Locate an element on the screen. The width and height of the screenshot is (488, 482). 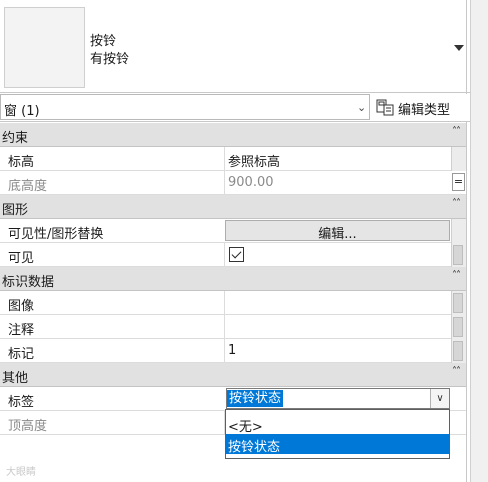
type-name: 有按铃 is located at coordinates (110, 59).